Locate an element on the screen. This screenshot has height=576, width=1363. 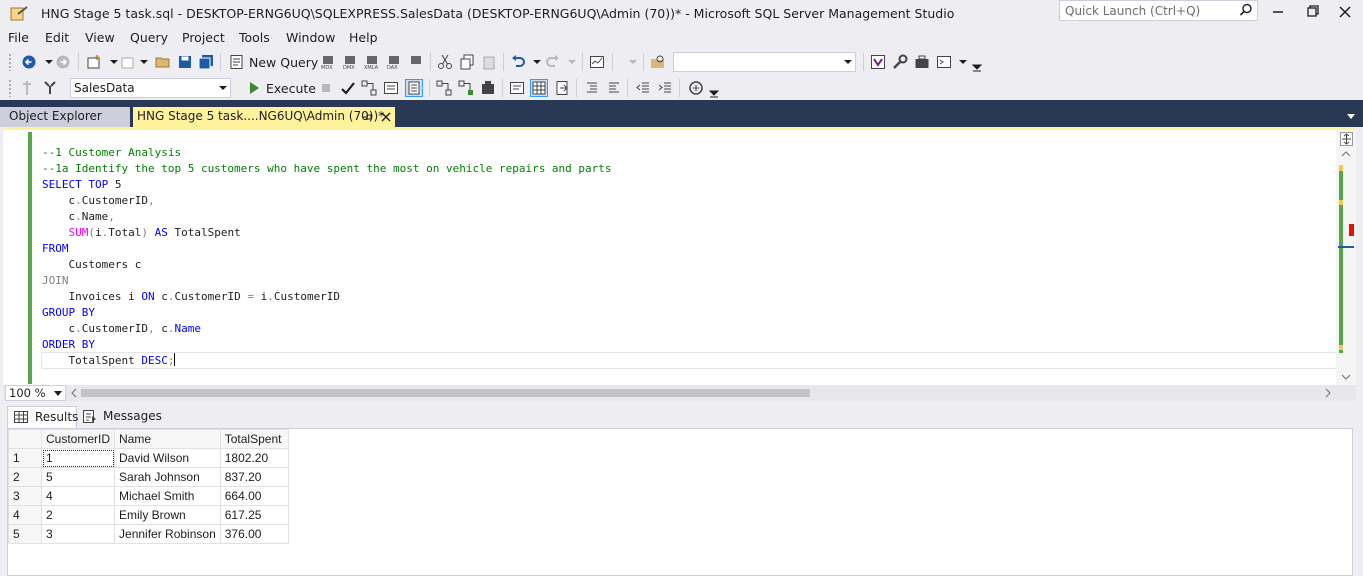
redo-icon is located at coordinates (553, 62).